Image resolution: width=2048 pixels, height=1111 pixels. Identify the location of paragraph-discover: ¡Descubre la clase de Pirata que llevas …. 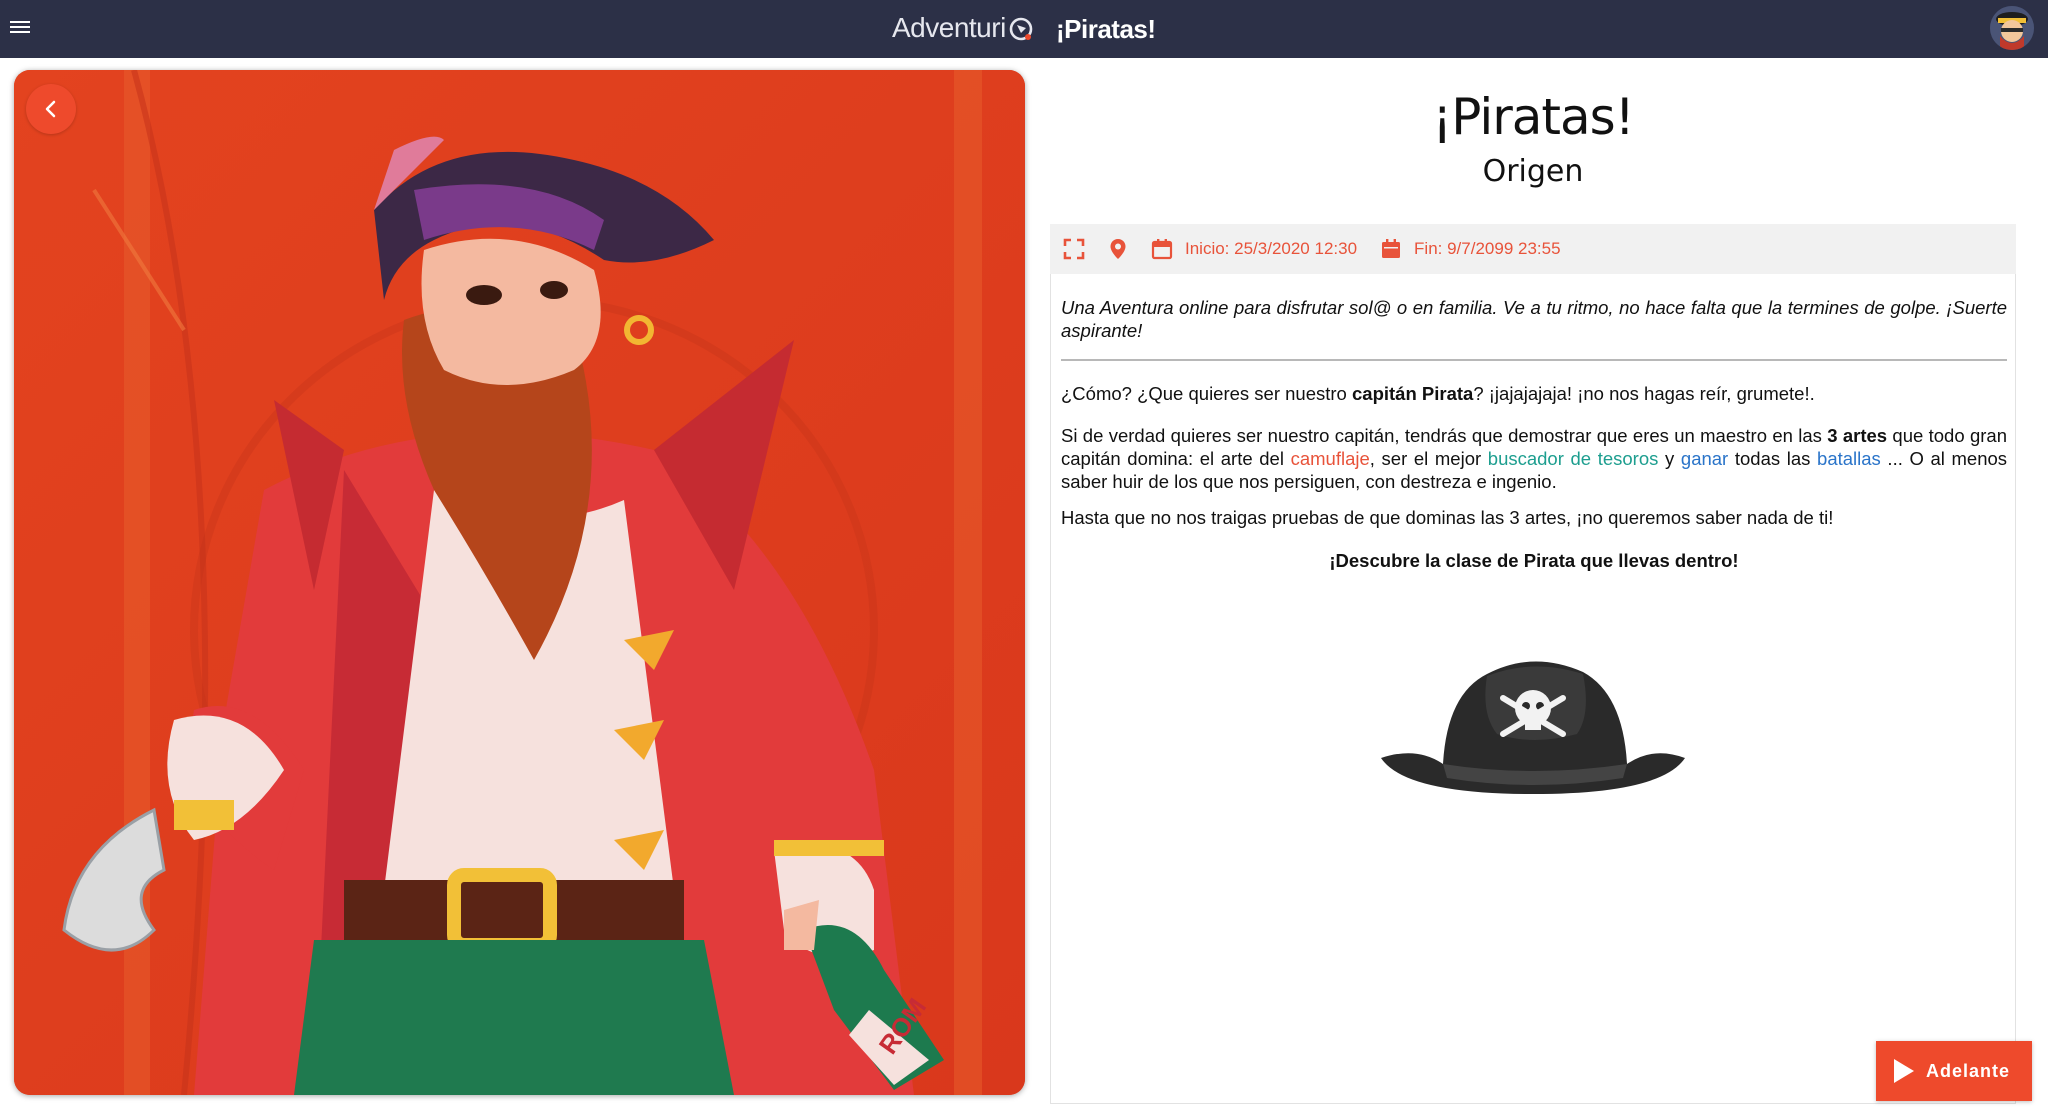
(1534, 560).